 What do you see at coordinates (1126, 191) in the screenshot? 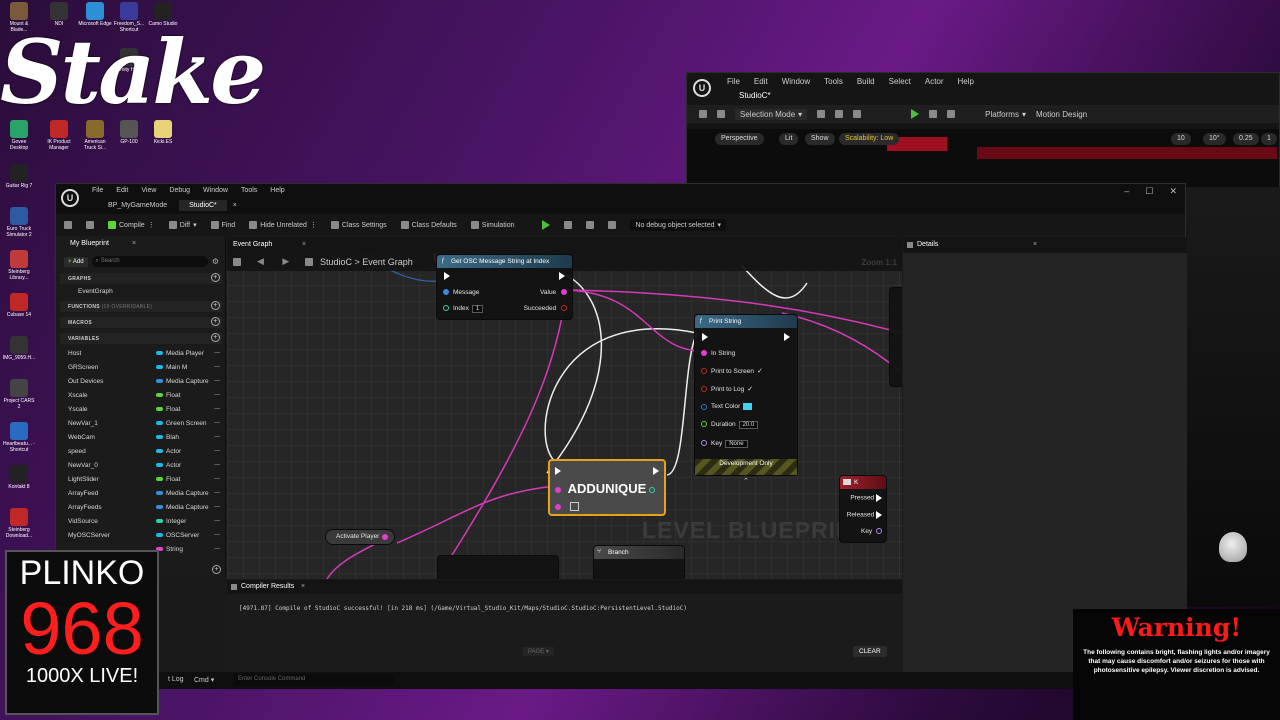
I see `minimize-icon: –` at bounding box center [1126, 191].